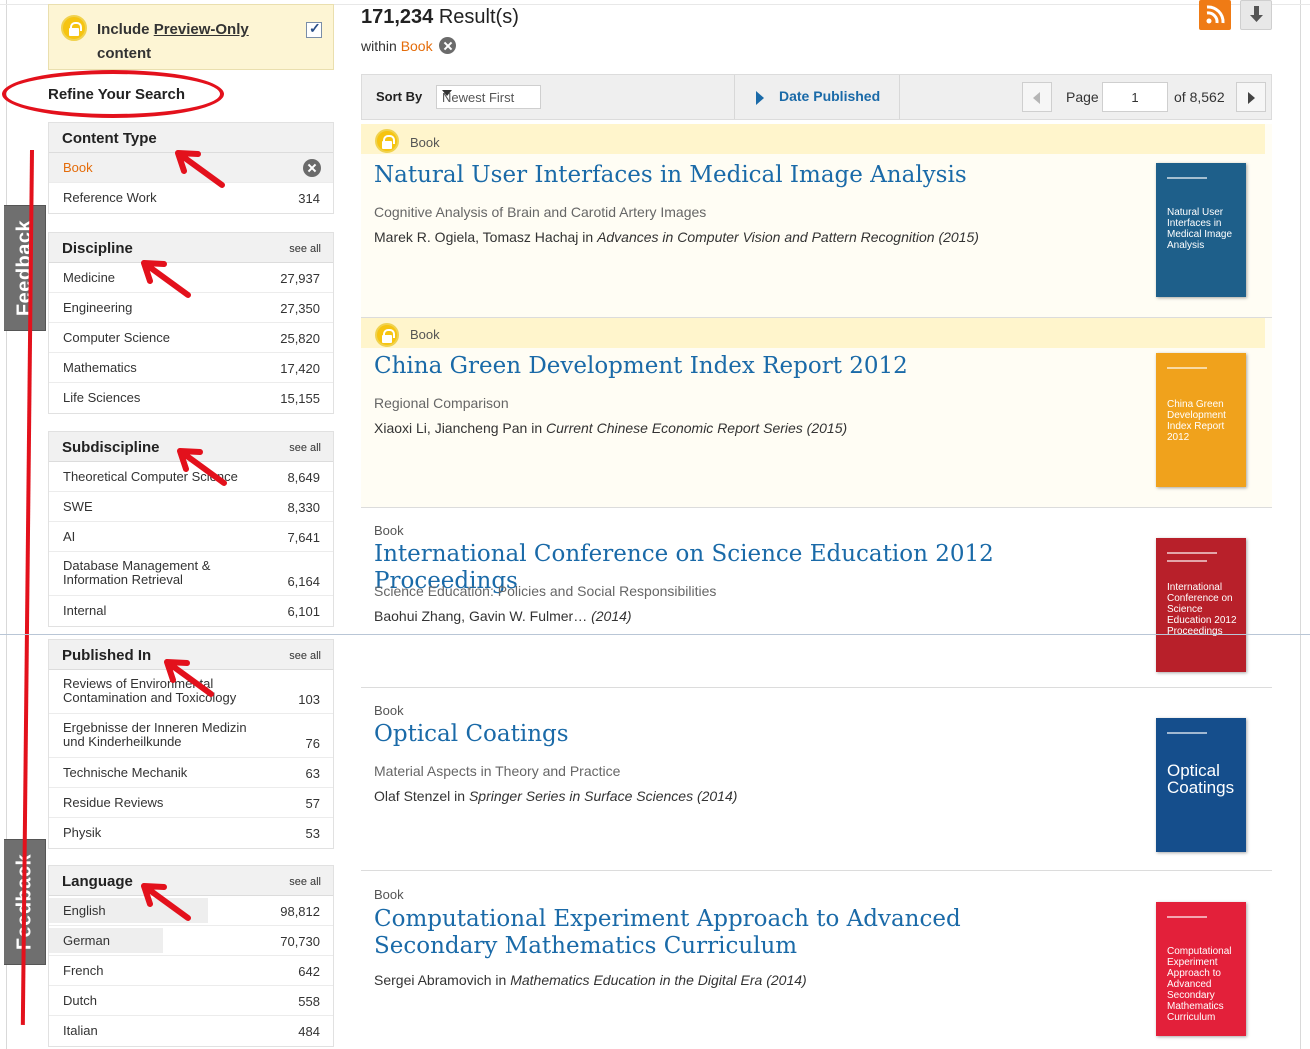  Describe the element at coordinates (191, 833) in the screenshot. I see `facet-item: Physik 53` at that location.